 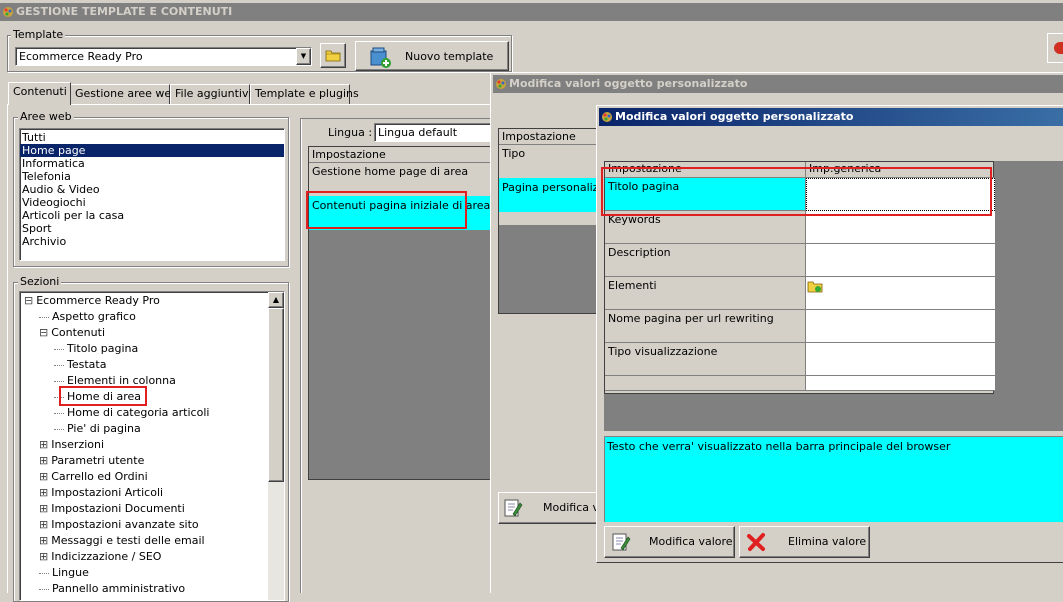 I want to click on nuovo-template-button: Nuovo template, so click(x=432, y=56).